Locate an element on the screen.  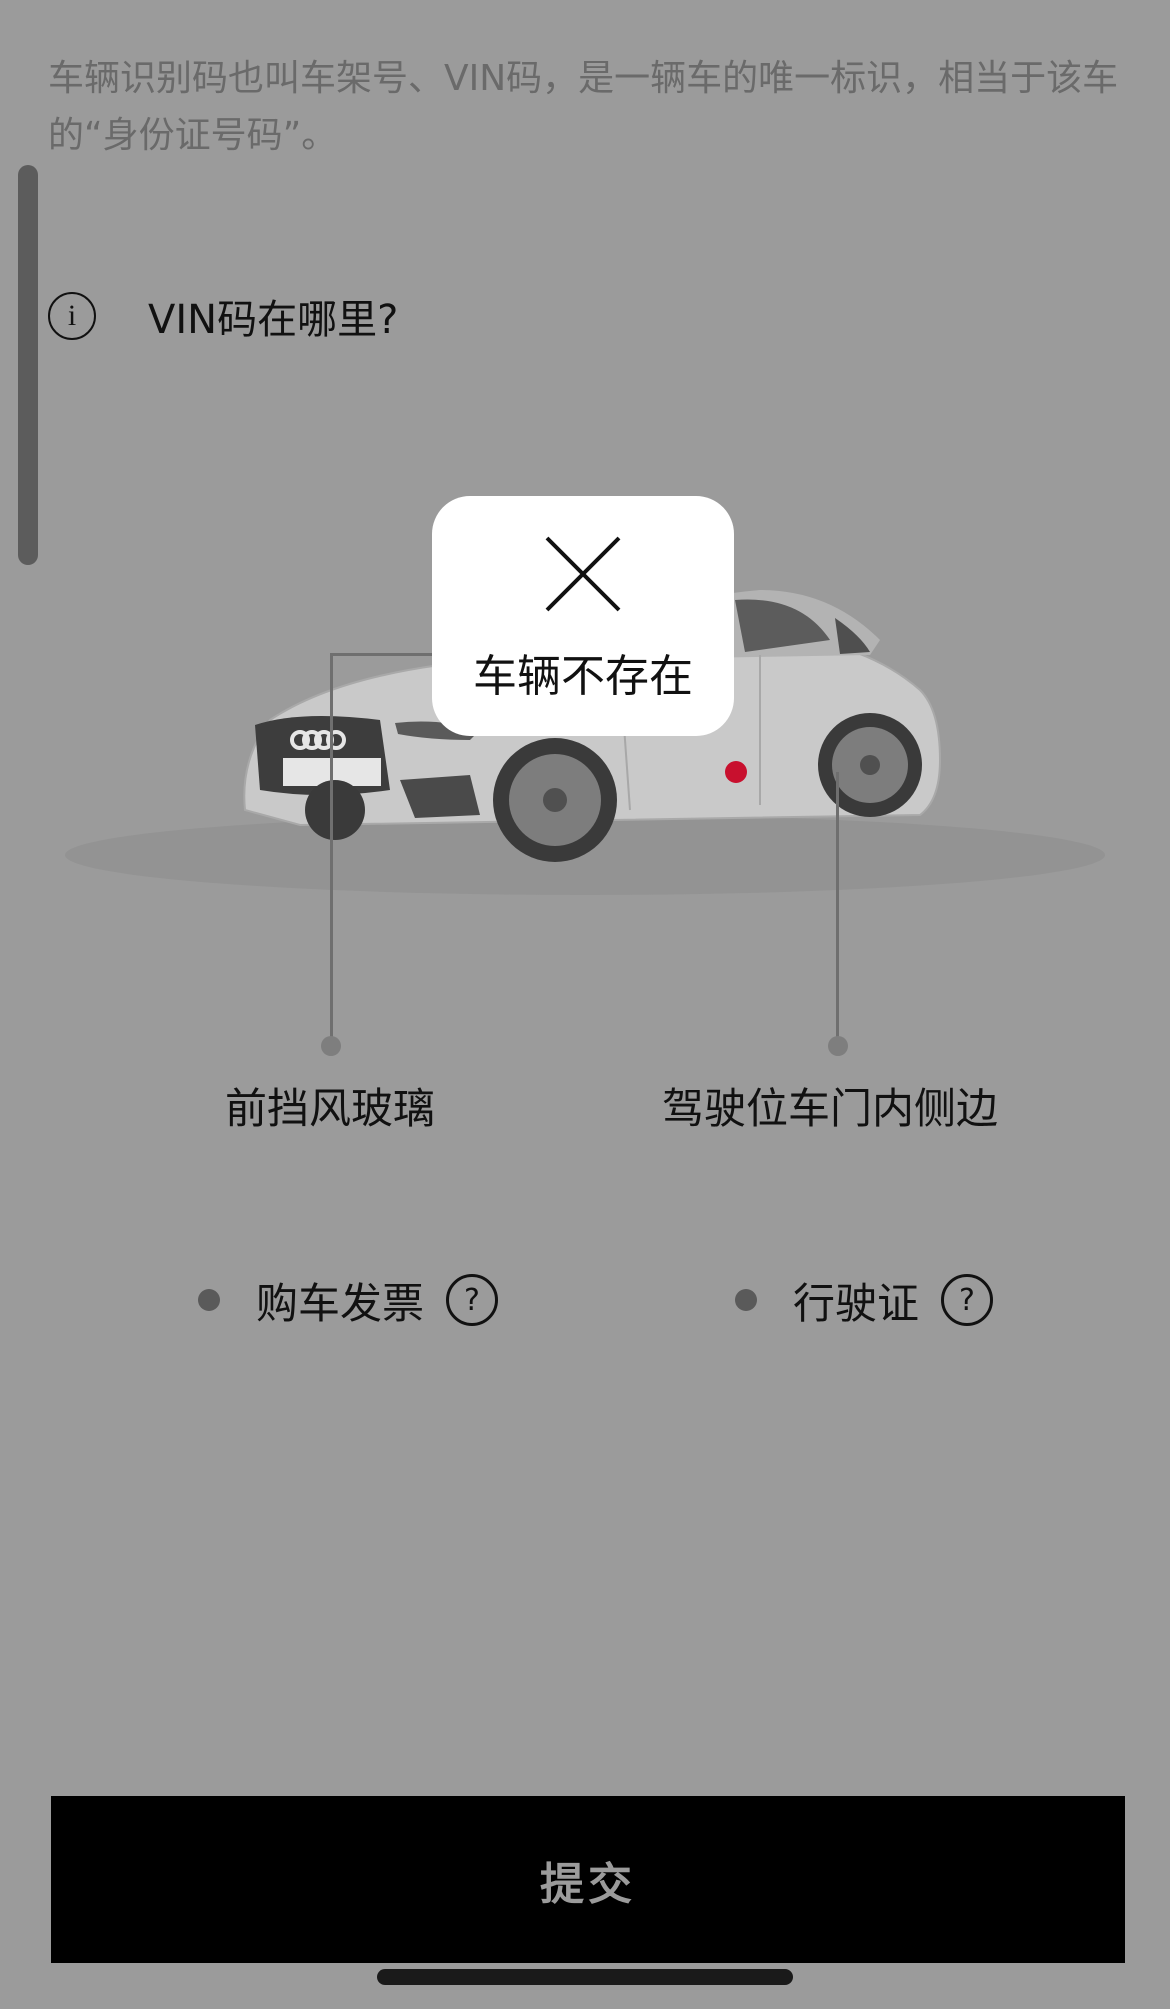
door-leader-line is located at coordinates (837, 910).